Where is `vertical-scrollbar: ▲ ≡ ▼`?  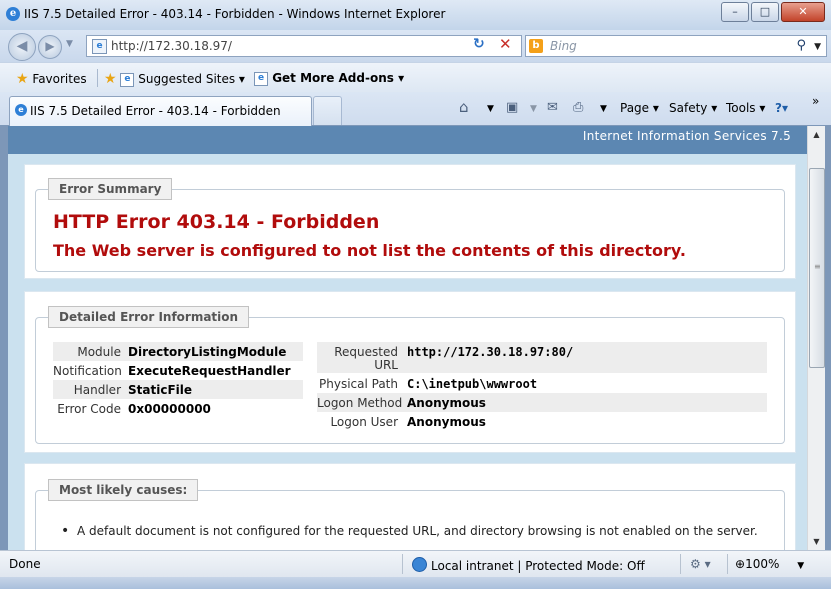 vertical-scrollbar: ▲ ≡ ▼ is located at coordinates (816, 338).